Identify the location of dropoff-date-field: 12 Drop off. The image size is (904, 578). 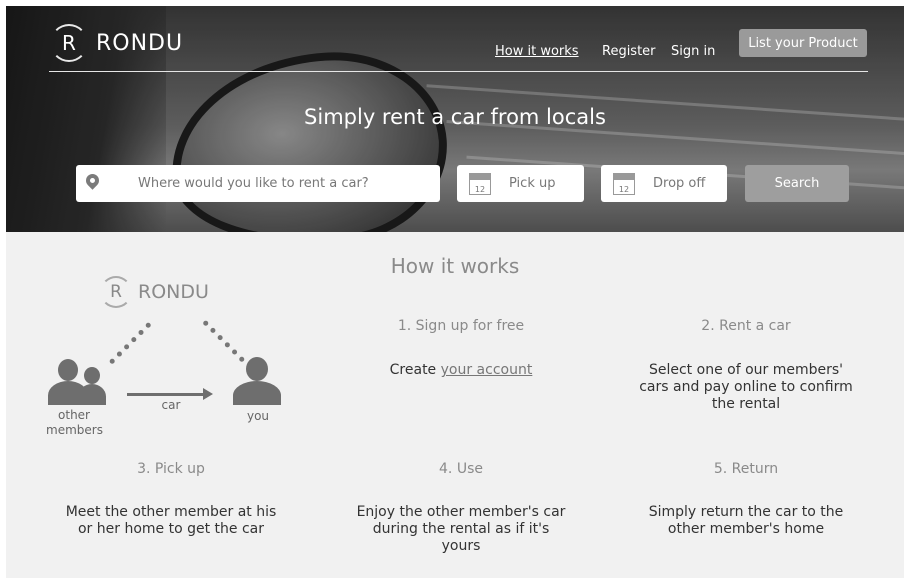
(664, 183).